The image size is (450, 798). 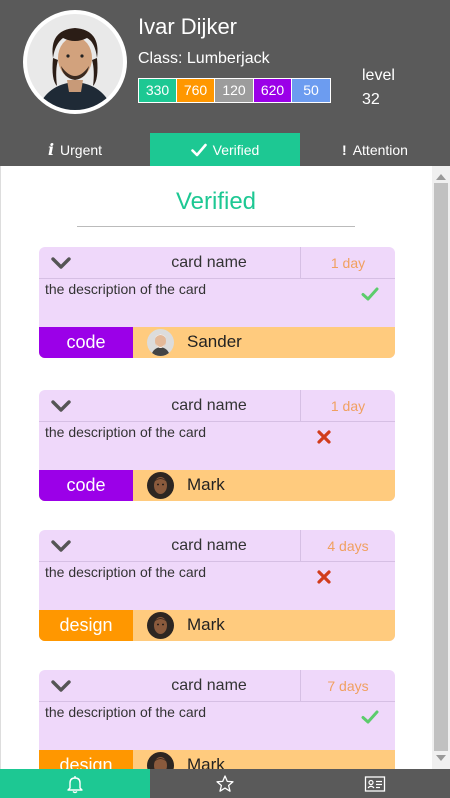 I want to click on stat-value: 120, so click(x=234, y=90).